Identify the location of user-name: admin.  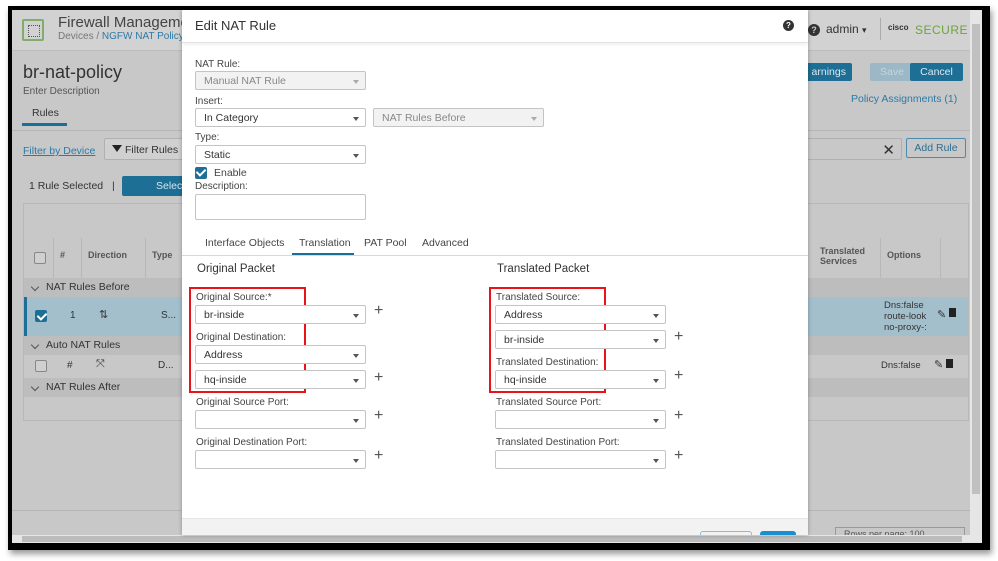
(842, 29).